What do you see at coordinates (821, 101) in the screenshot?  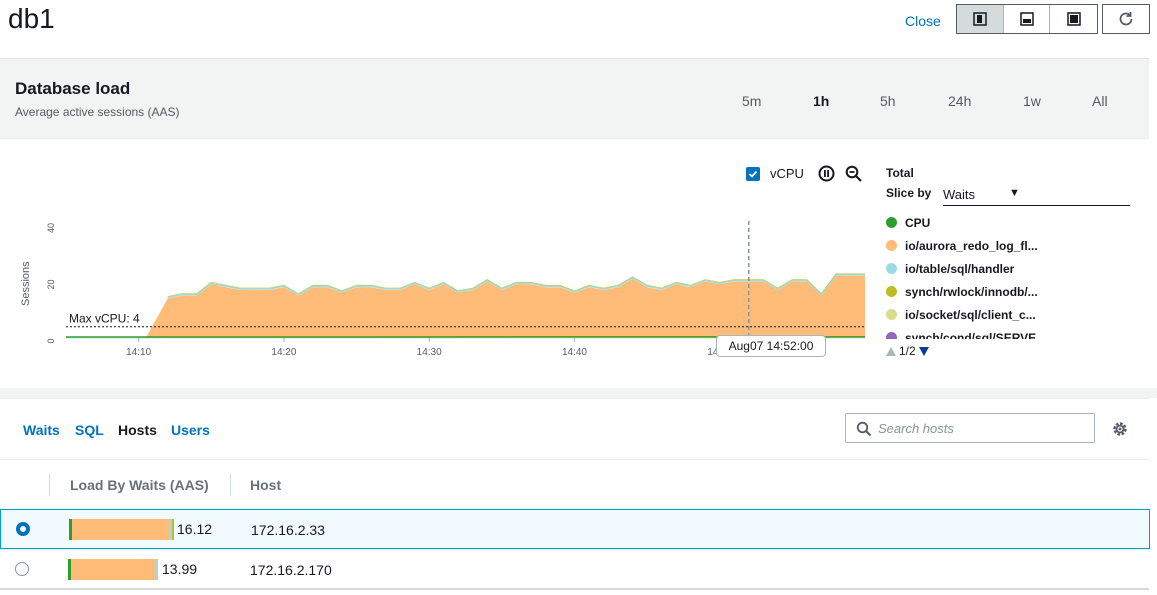 I see `range-1h: 1h` at bounding box center [821, 101].